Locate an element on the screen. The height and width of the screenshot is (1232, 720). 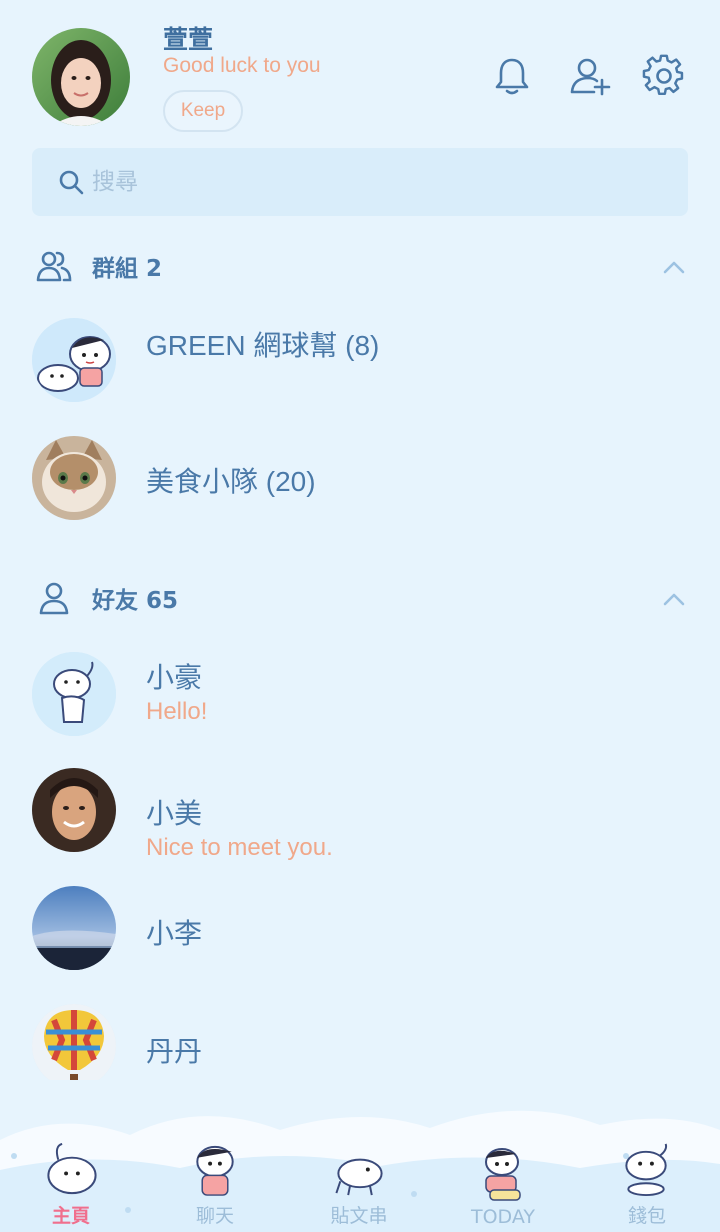
bell-icon is located at coordinates (512, 76).